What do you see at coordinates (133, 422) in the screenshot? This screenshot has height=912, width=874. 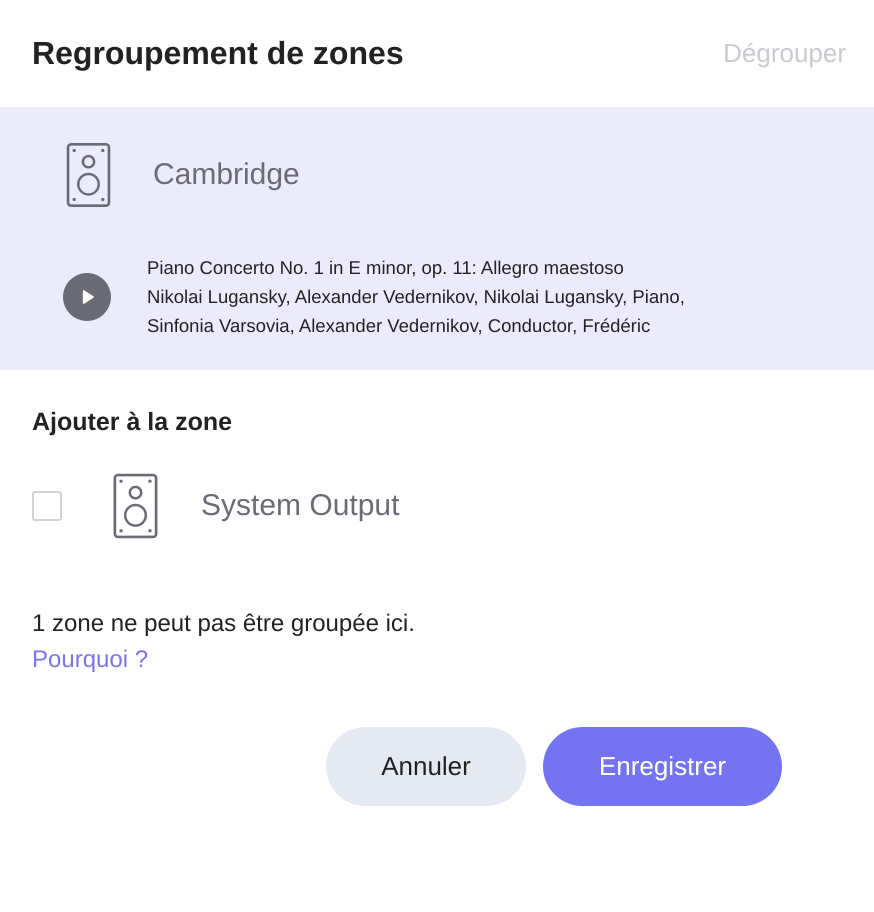 I see `section-heading: Ajouter à la zone` at bounding box center [133, 422].